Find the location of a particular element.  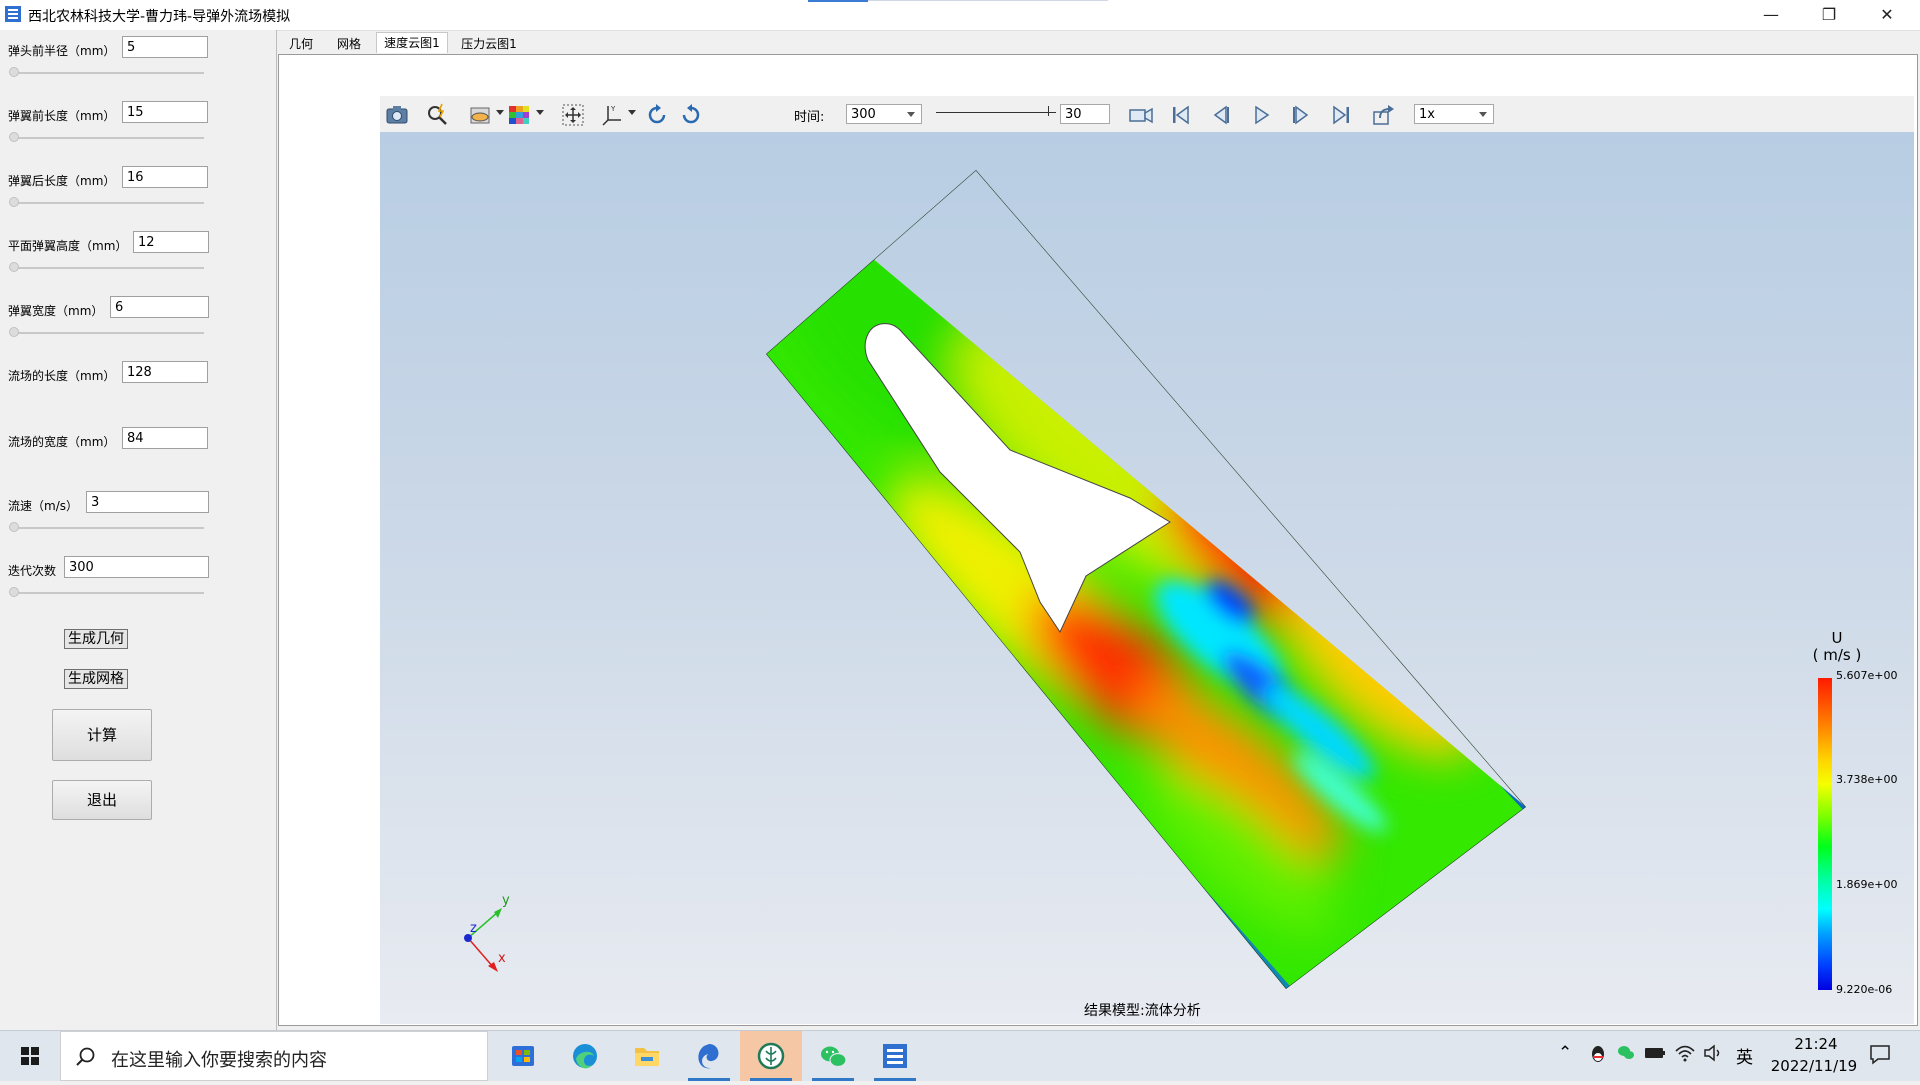

wing-front-length-slider is located at coordinates (109, 138).